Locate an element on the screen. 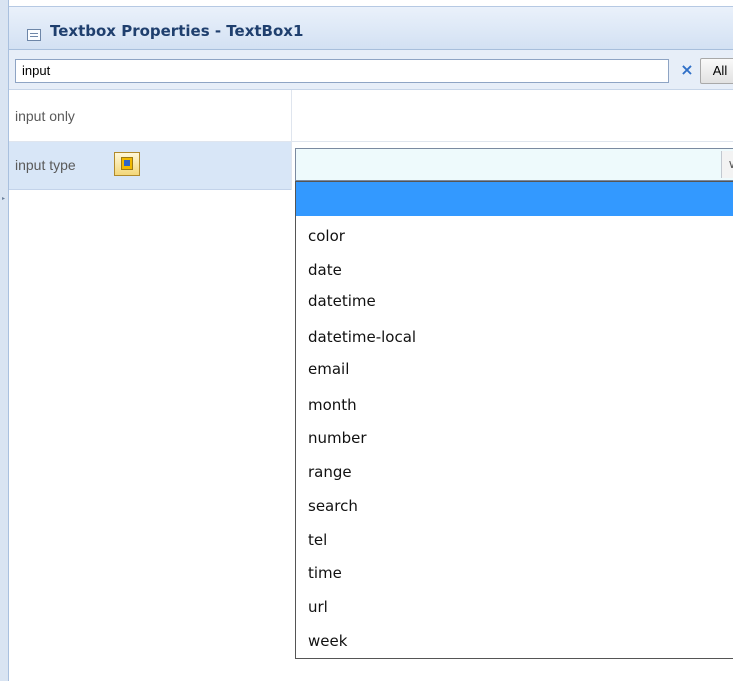 The width and height of the screenshot is (733, 681). dropdown-option: date is located at coordinates (325, 270).